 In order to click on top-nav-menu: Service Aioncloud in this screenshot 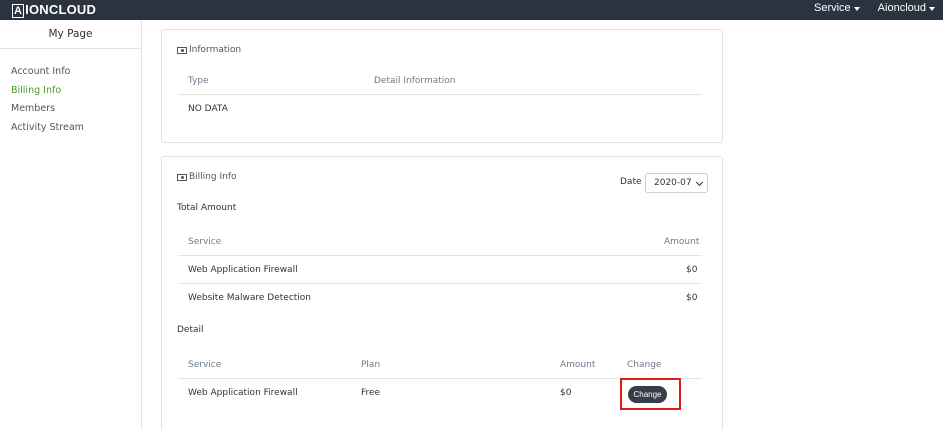, I will do `click(874, 8)`.